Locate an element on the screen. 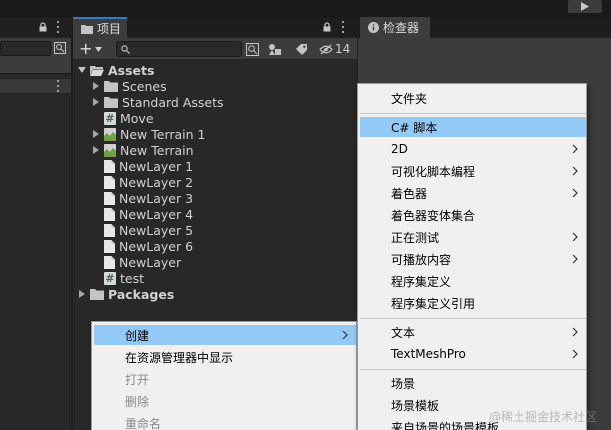  tree-item-new-terrain-1: New Terrain 1 is located at coordinates (148, 134).